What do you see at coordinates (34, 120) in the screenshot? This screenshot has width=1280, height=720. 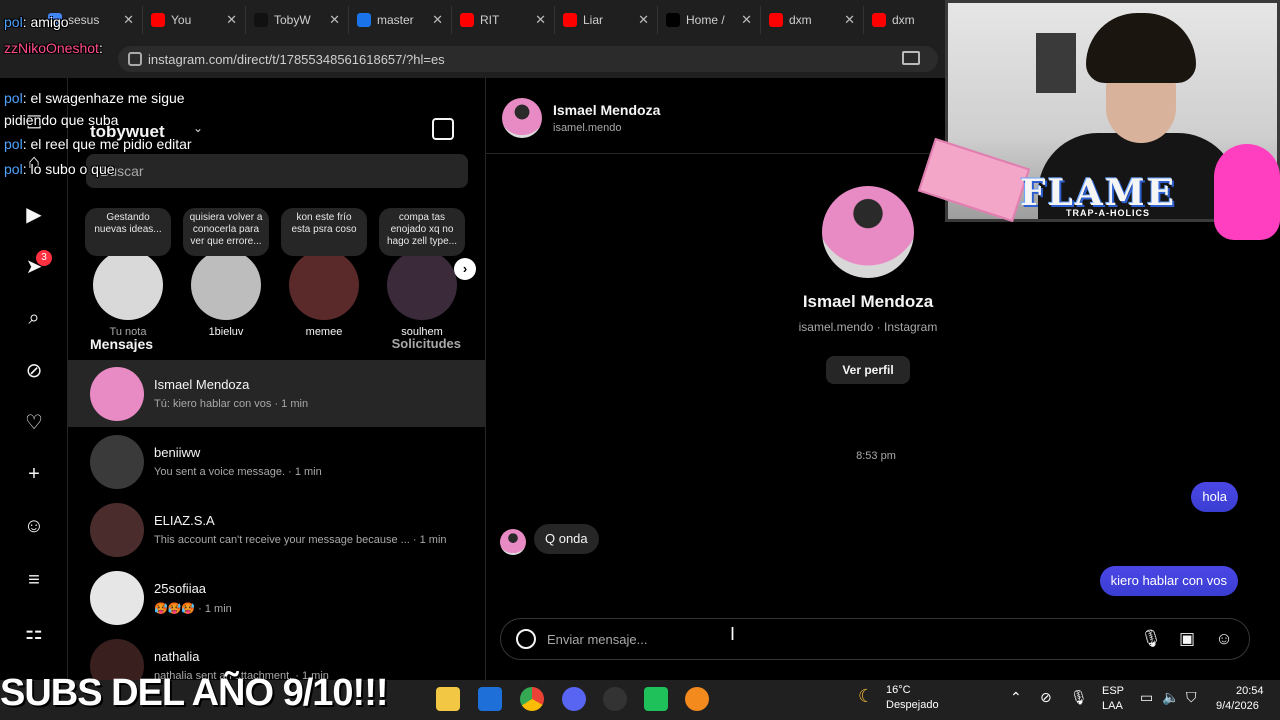 I see `instagram-icon: ◻` at bounding box center [34, 120].